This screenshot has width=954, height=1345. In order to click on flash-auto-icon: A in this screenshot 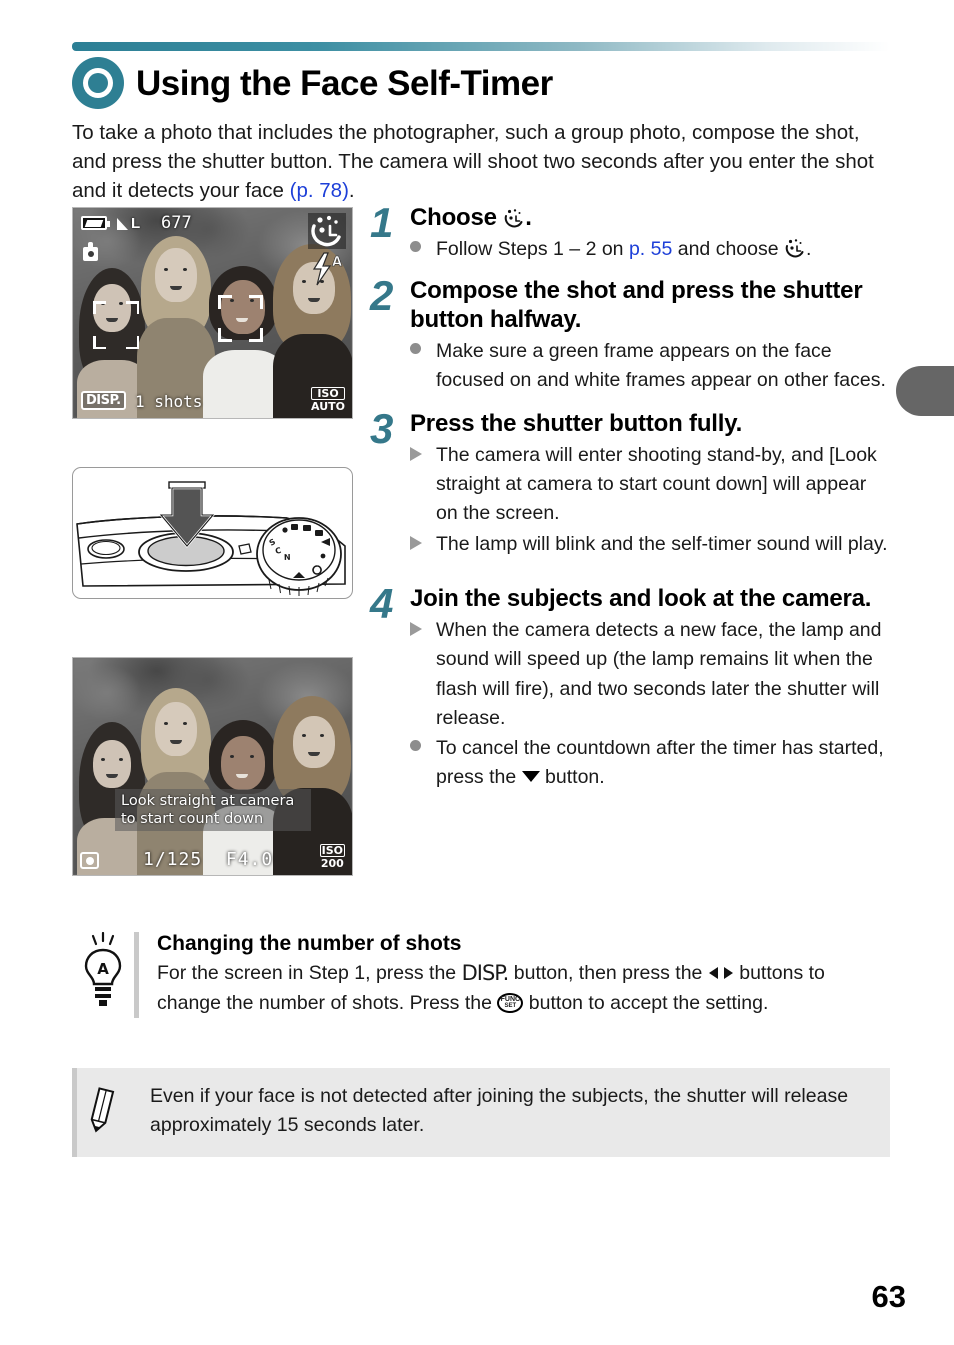, I will do `click(328, 269)`.